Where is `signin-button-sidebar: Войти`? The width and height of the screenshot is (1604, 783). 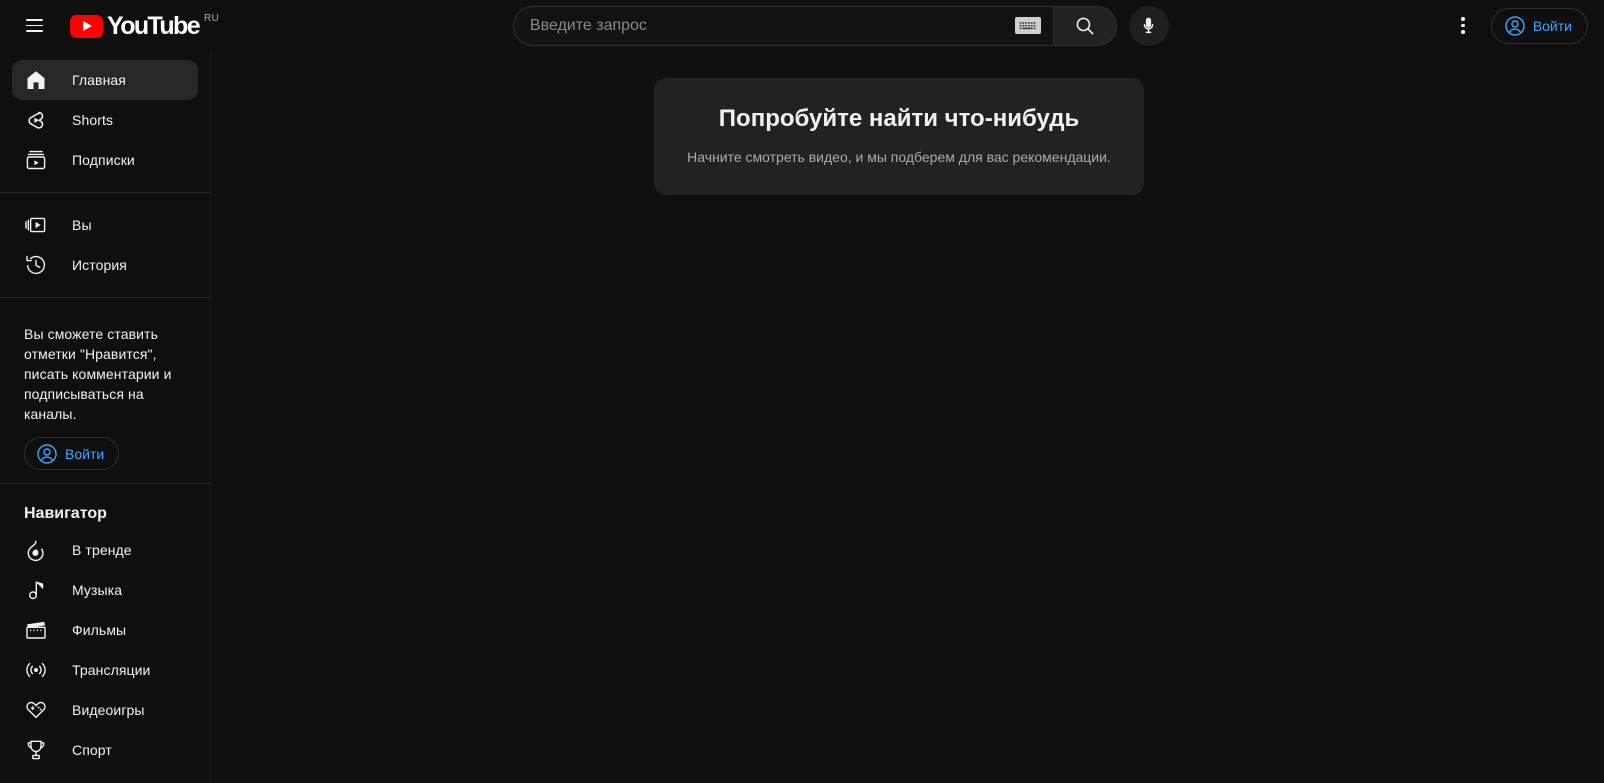
signin-button-sidebar: Войти is located at coordinates (72, 453).